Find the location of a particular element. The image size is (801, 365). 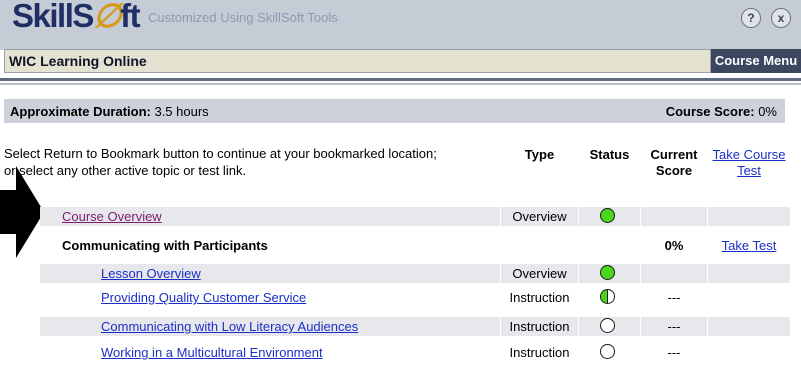

course-menu-button: Course Menu is located at coordinates (756, 61).